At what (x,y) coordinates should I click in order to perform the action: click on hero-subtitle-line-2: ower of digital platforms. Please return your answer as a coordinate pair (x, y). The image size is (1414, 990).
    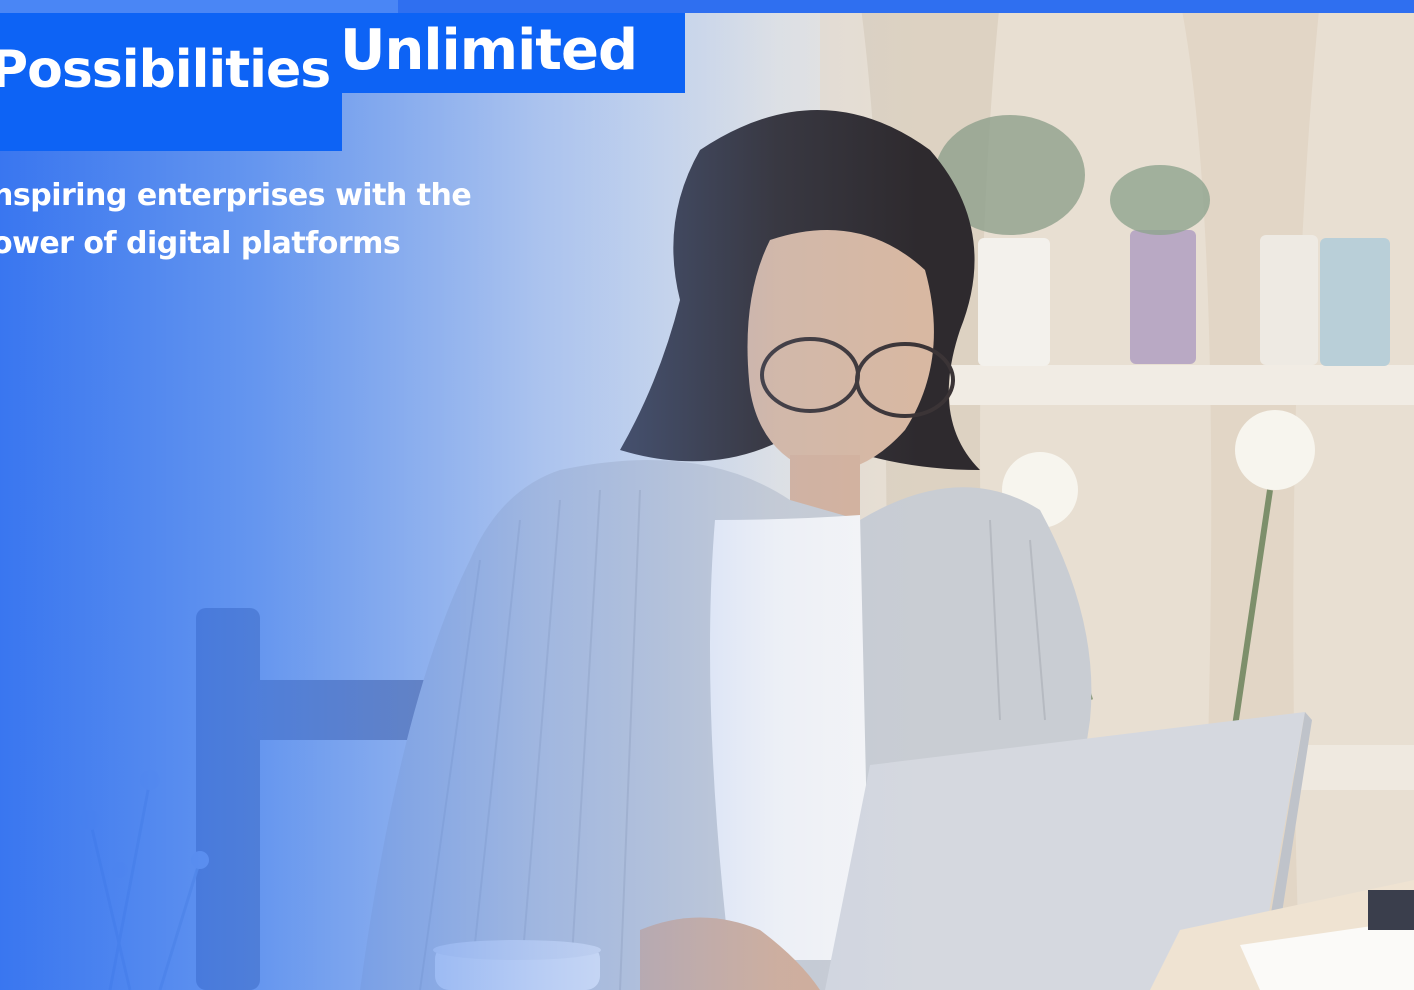
    Looking at the image, I should click on (200, 243).